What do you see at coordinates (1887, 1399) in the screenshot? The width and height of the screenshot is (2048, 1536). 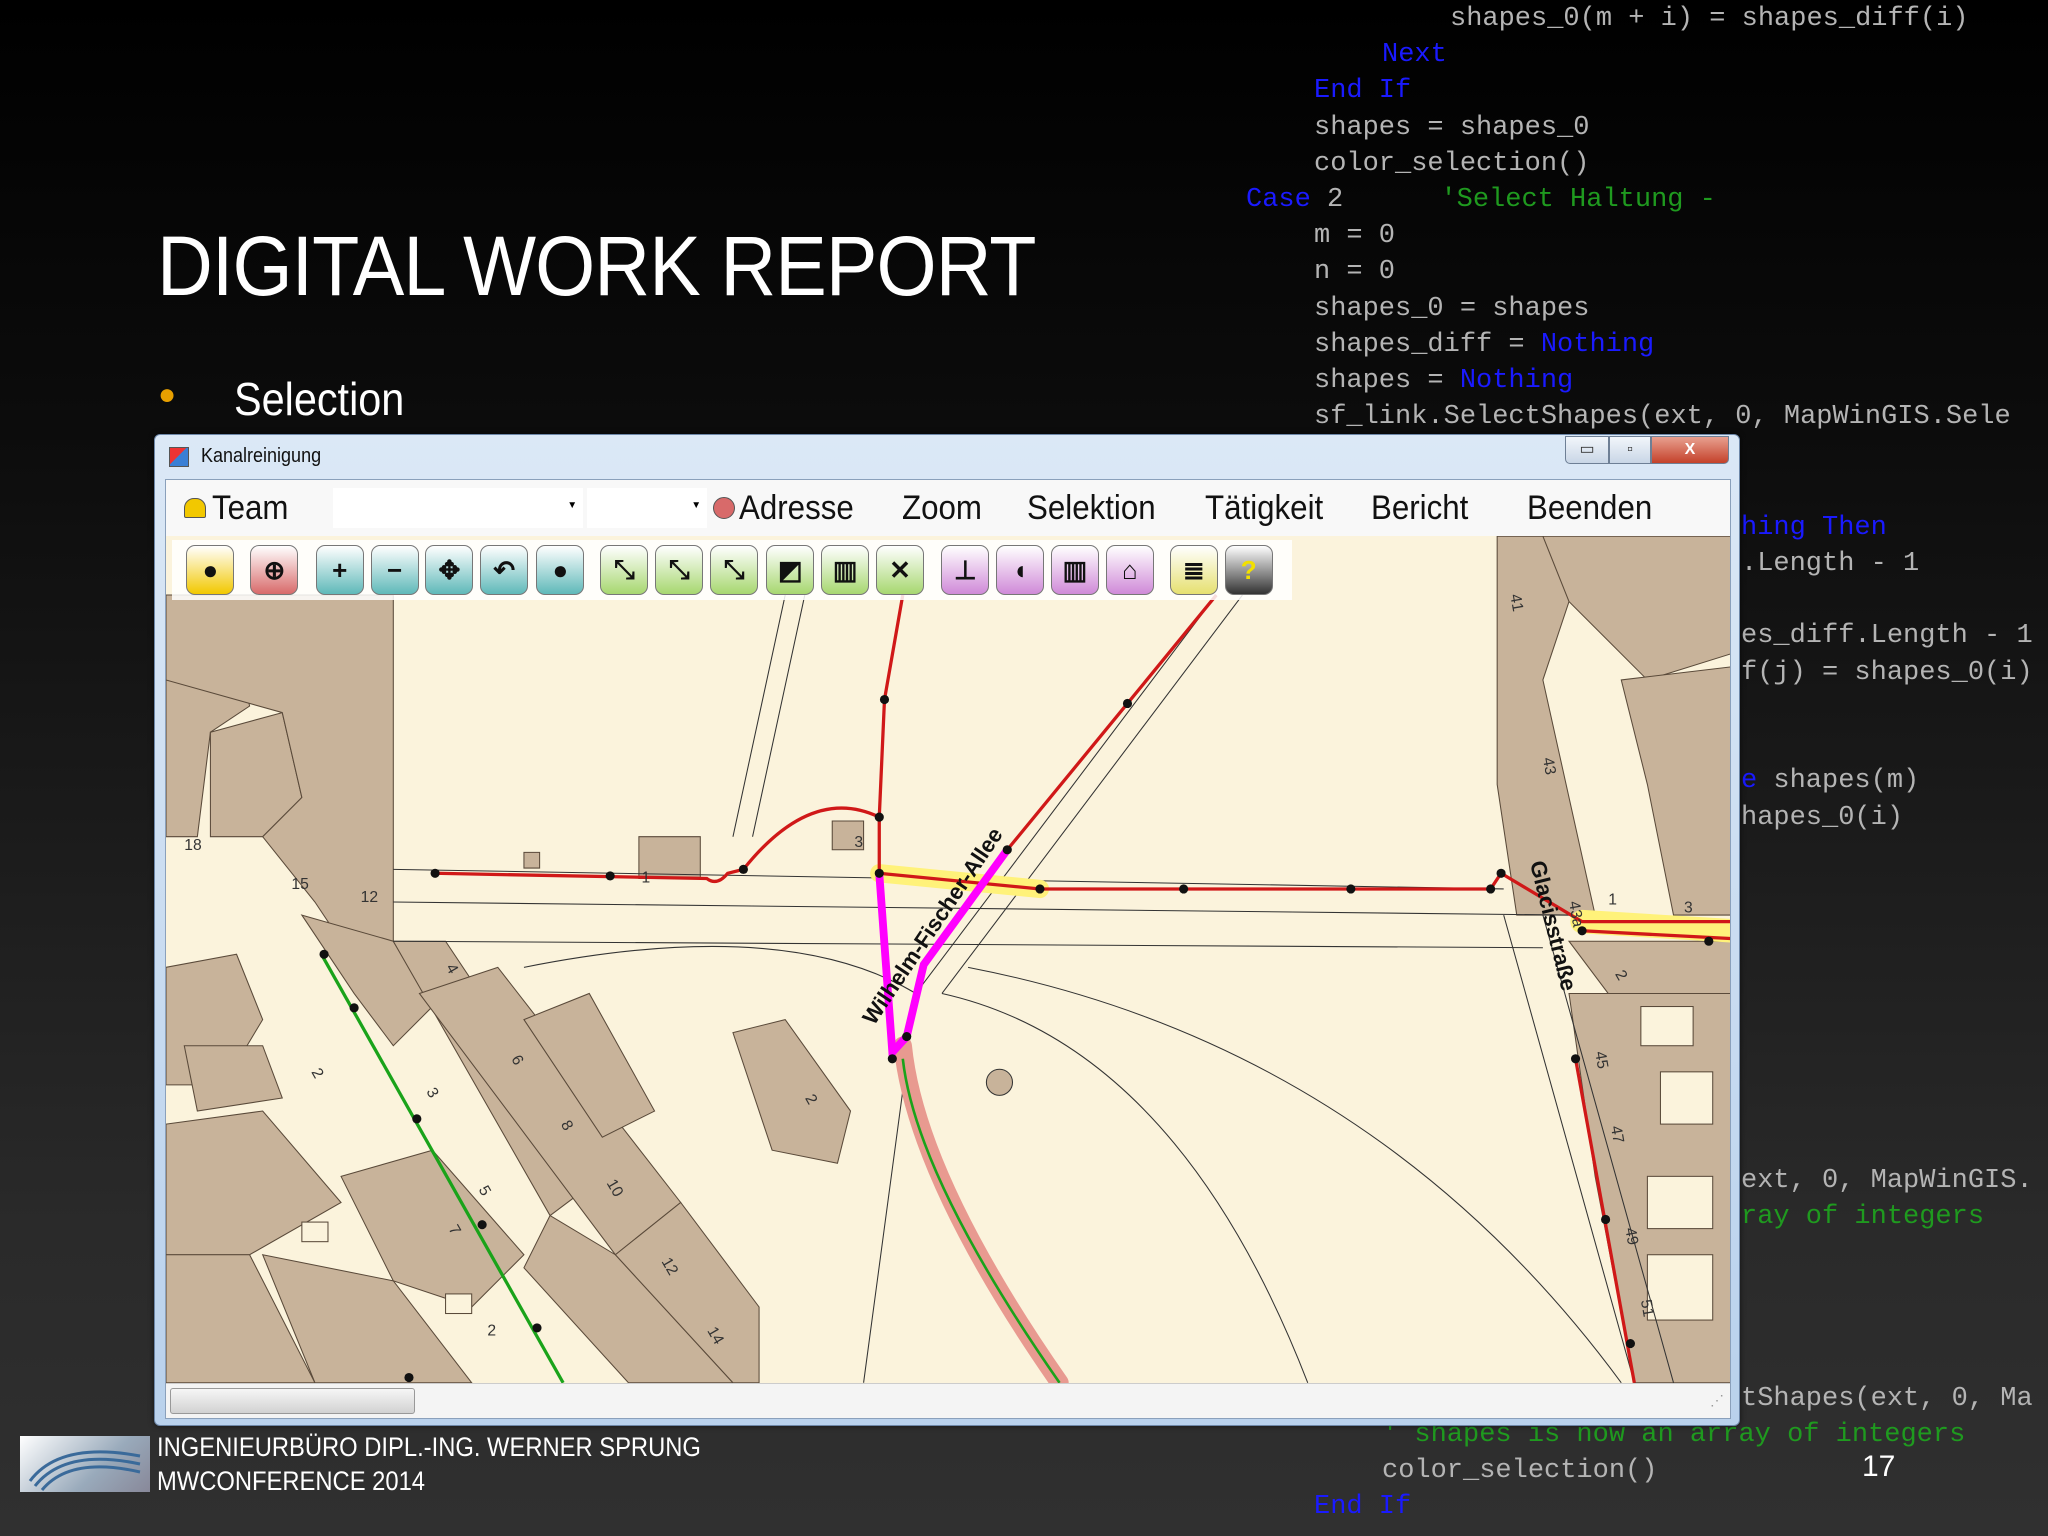 I see `code-fragment: tShapes(ext, 0, Ma` at bounding box center [1887, 1399].